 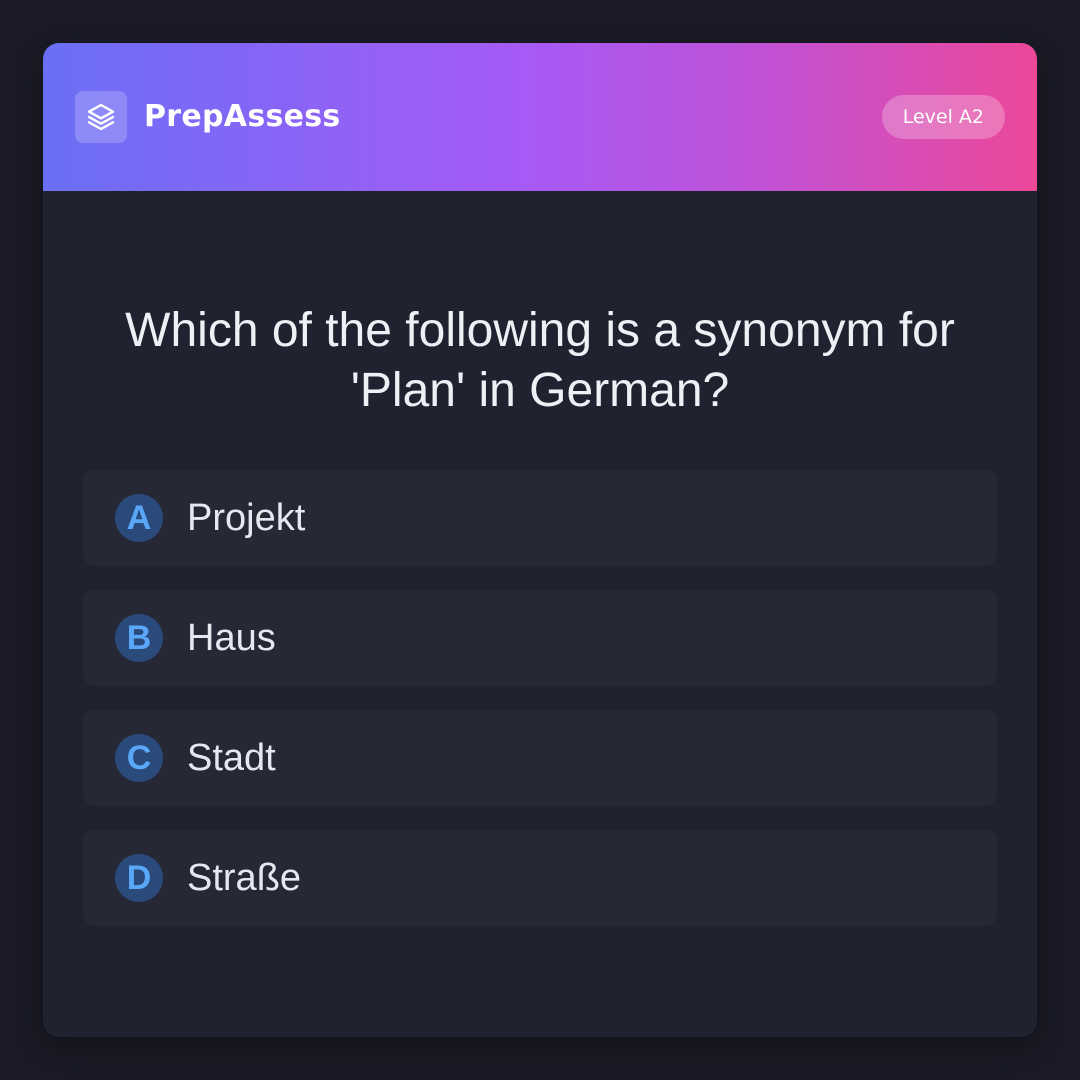 I want to click on logo, so click(x=101, y=117).